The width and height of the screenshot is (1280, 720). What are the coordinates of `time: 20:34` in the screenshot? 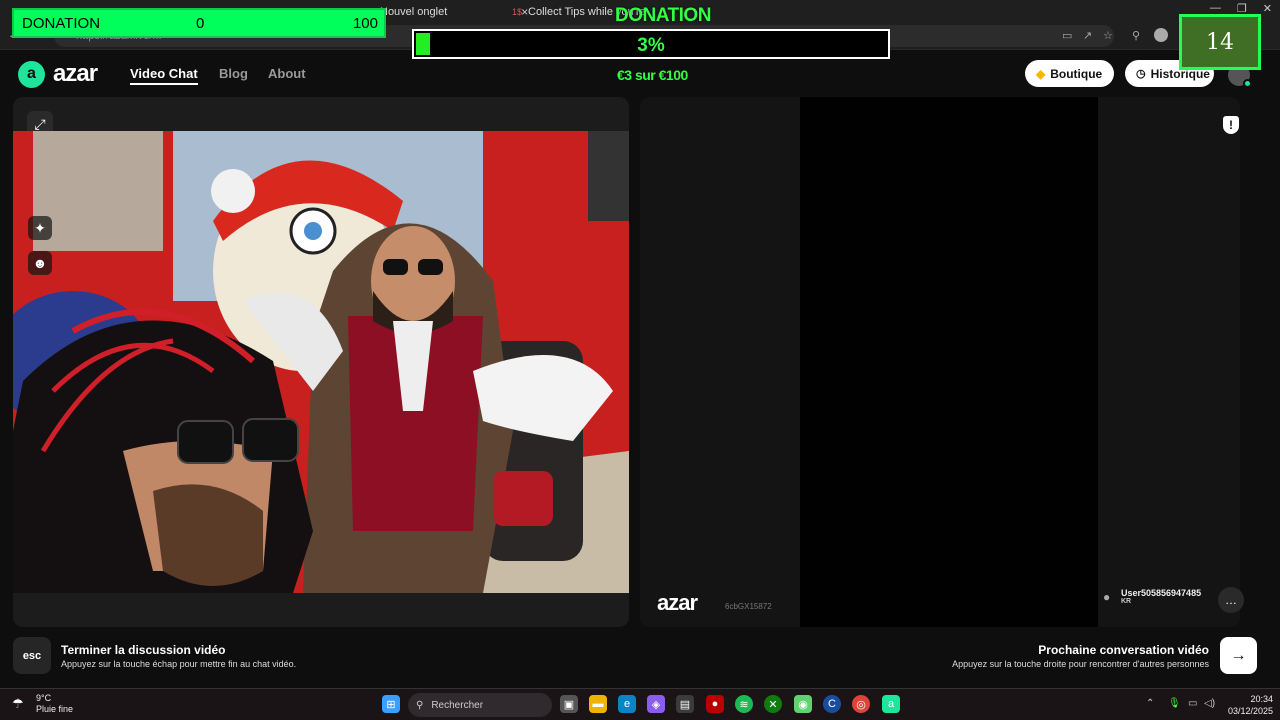 It's located at (1262, 699).